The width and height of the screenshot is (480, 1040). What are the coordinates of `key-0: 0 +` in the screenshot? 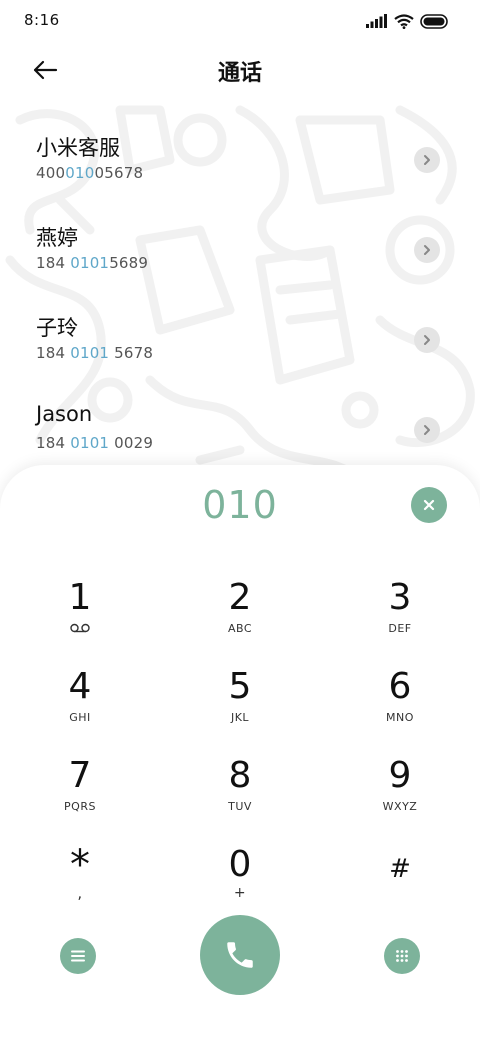 It's located at (240, 872).